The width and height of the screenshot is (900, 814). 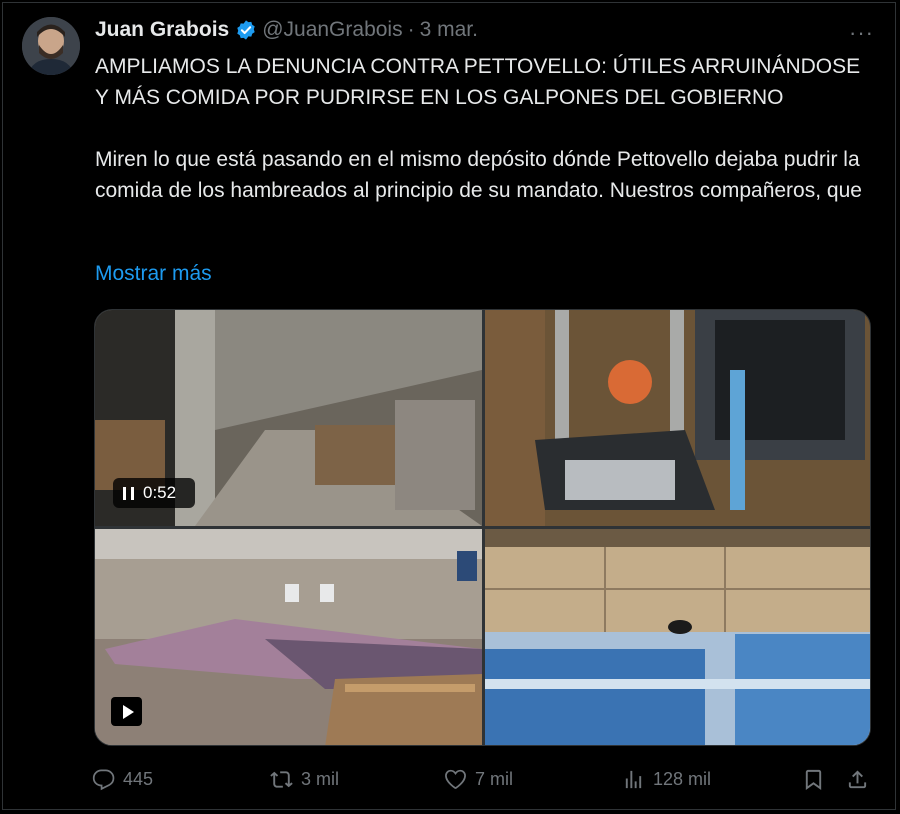 What do you see at coordinates (494, 778) in the screenshot?
I see `like-count: 7 mil` at bounding box center [494, 778].